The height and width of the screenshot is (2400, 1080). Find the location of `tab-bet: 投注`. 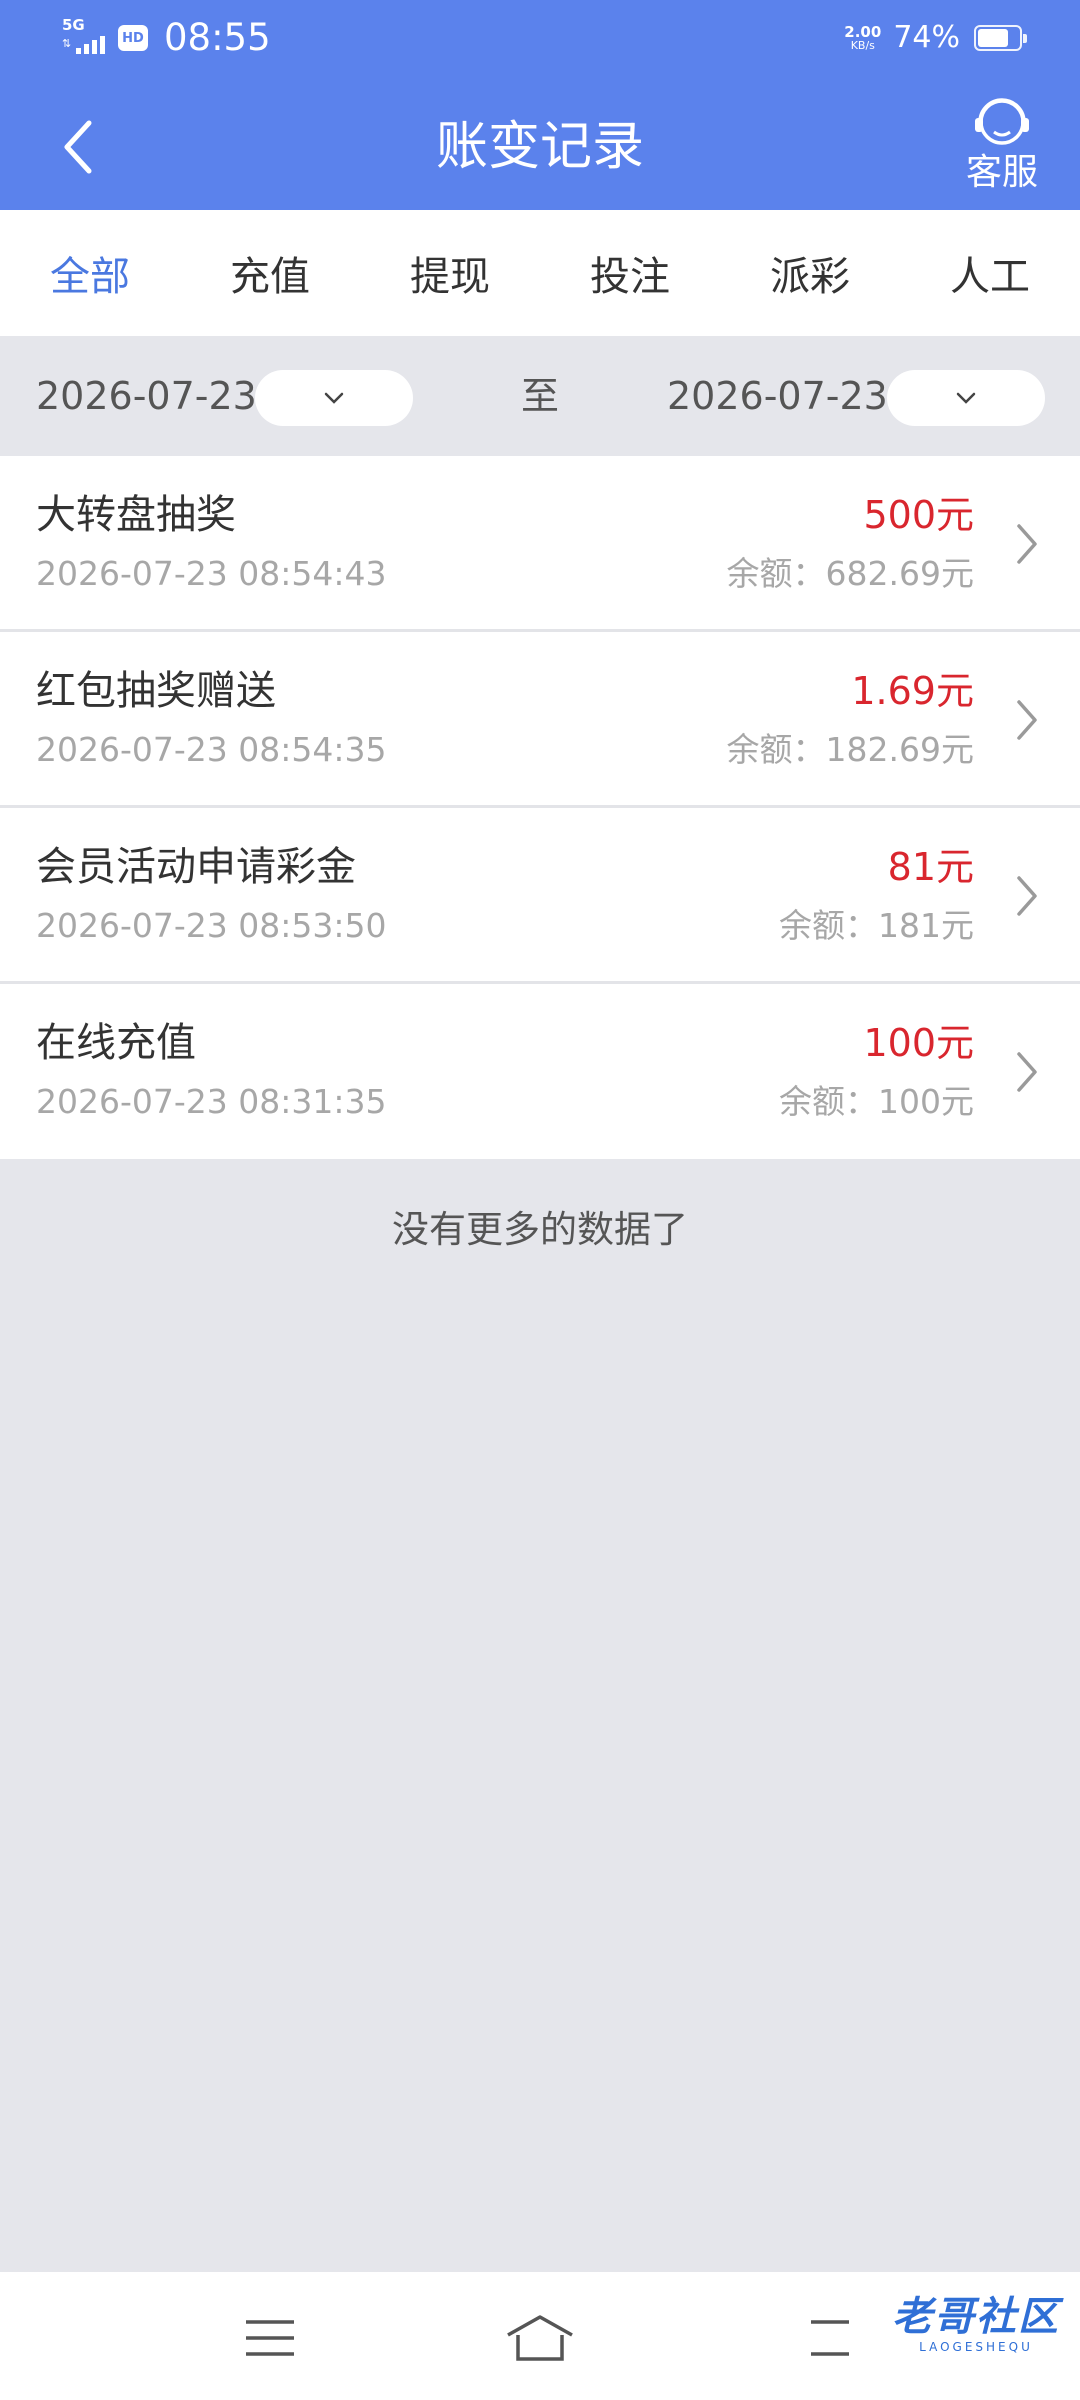

tab-bet: 投注 is located at coordinates (630, 273).